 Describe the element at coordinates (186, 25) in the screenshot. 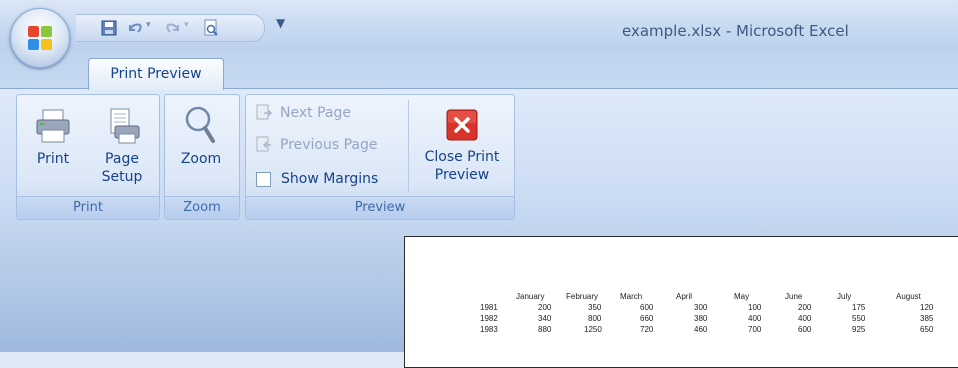

I see `redo-dropdown-icon: ▾` at that location.